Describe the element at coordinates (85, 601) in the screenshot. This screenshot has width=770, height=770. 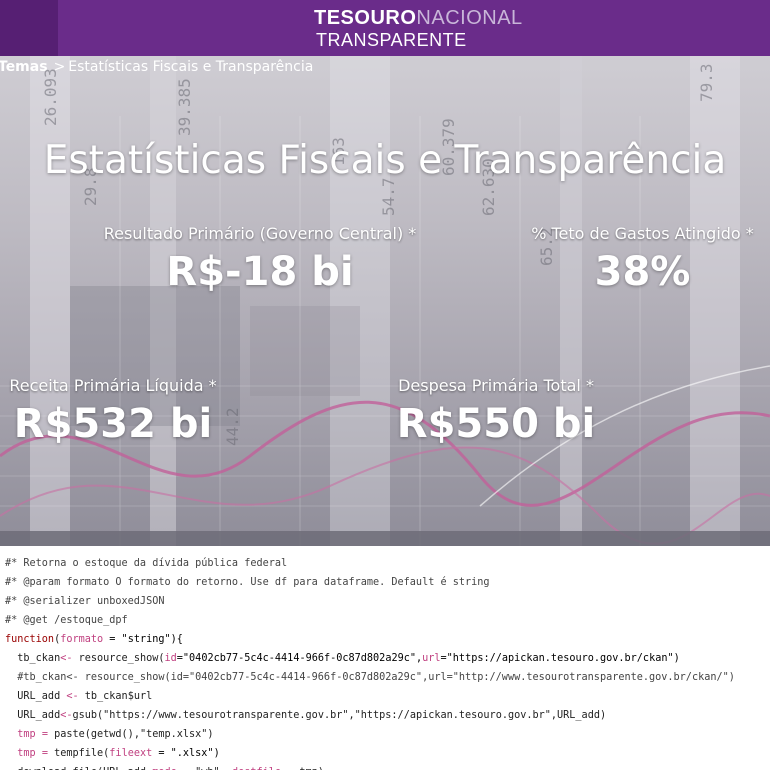
I see `code-token: #* @serializer unboxedJSON` at that location.